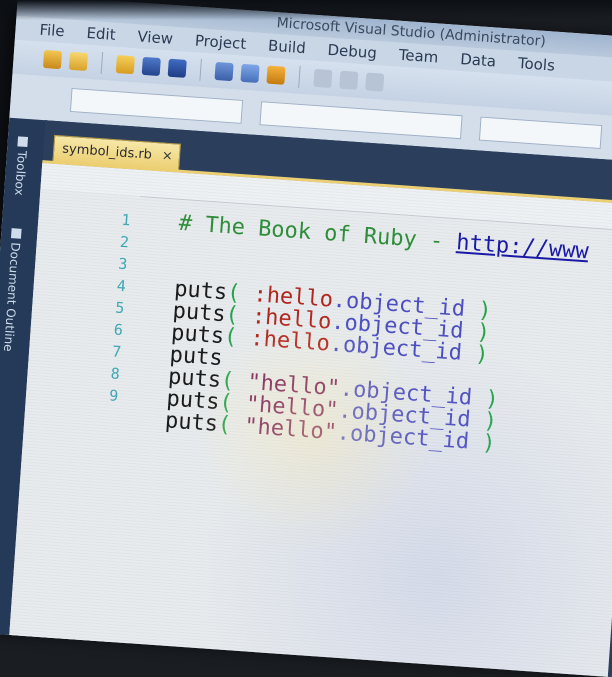 The width and height of the screenshot is (612, 677). I want to click on new-project-icon, so click(52, 59).